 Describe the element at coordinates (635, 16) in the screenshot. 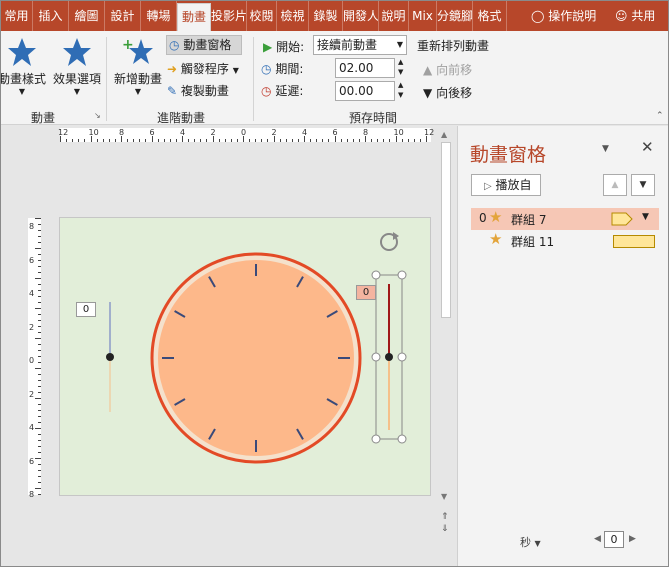

I see `share-button: ☺ 共用` at that location.